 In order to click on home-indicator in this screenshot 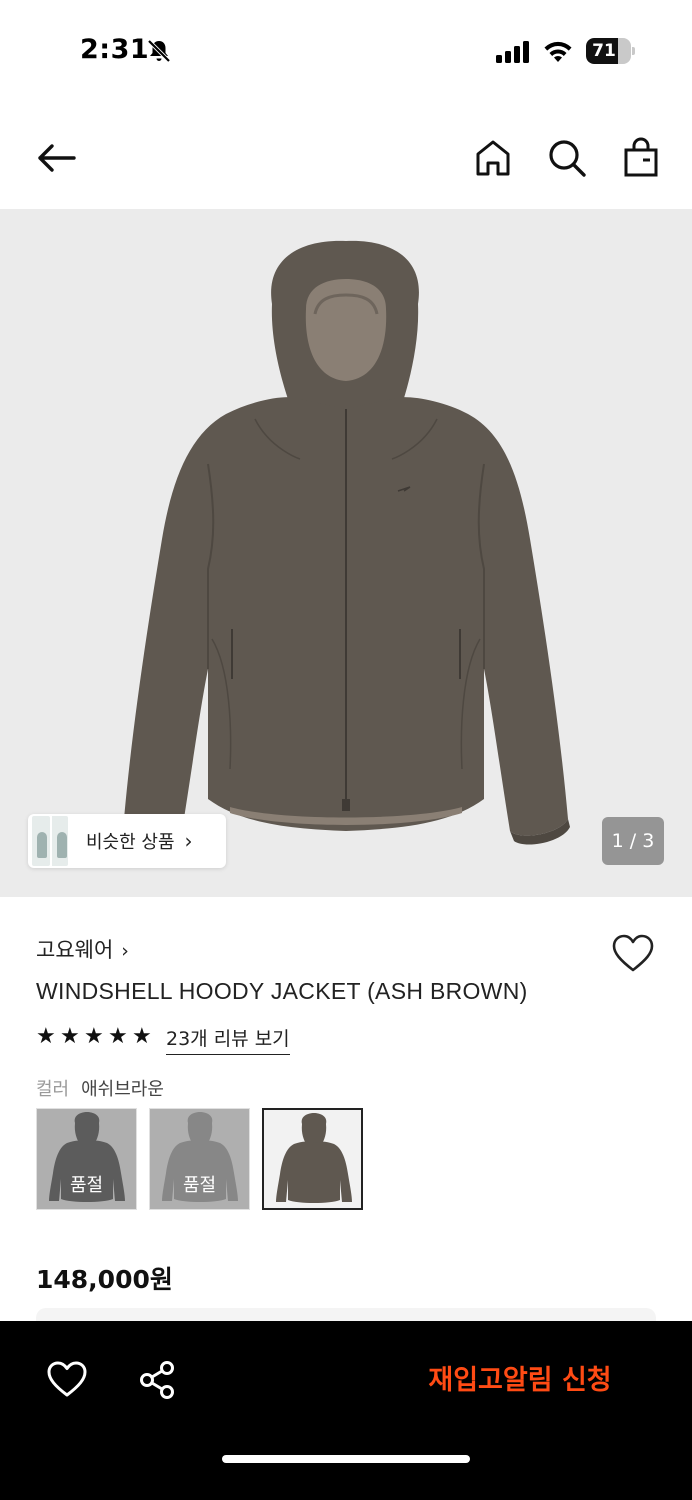, I will do `click(346, 1459)`.